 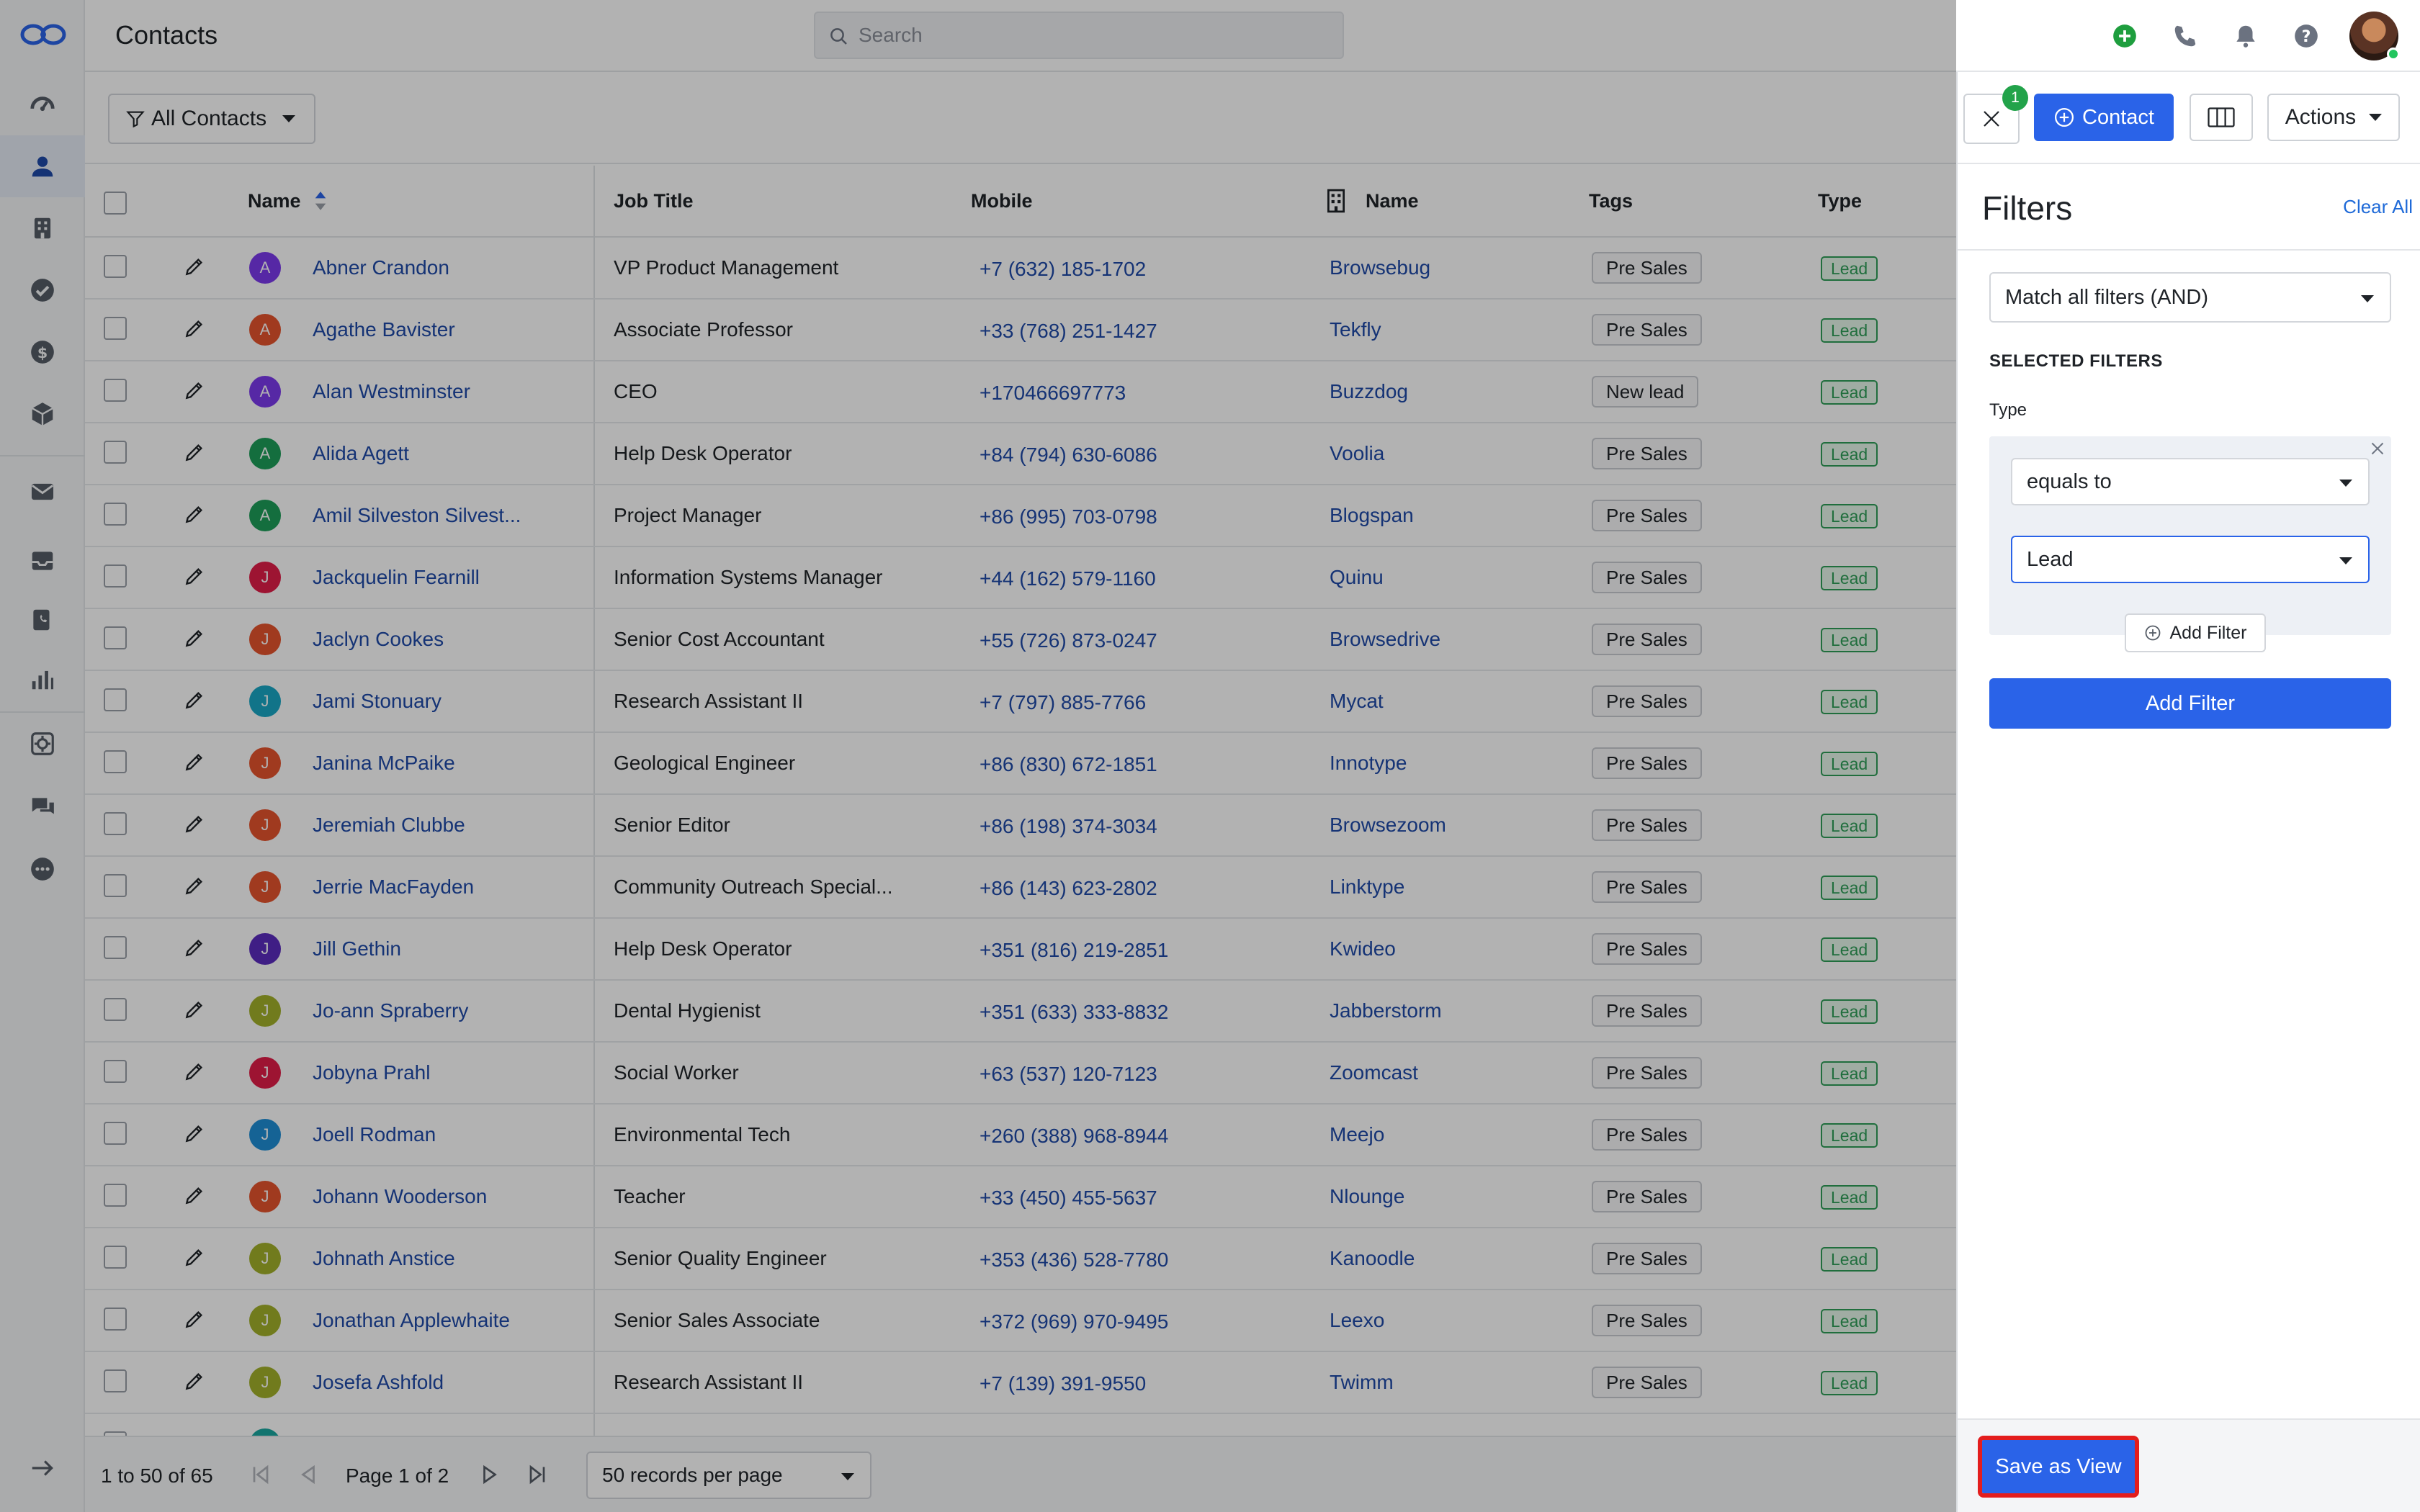 I want to click on phone-icon, so click(x=2185, y=36).